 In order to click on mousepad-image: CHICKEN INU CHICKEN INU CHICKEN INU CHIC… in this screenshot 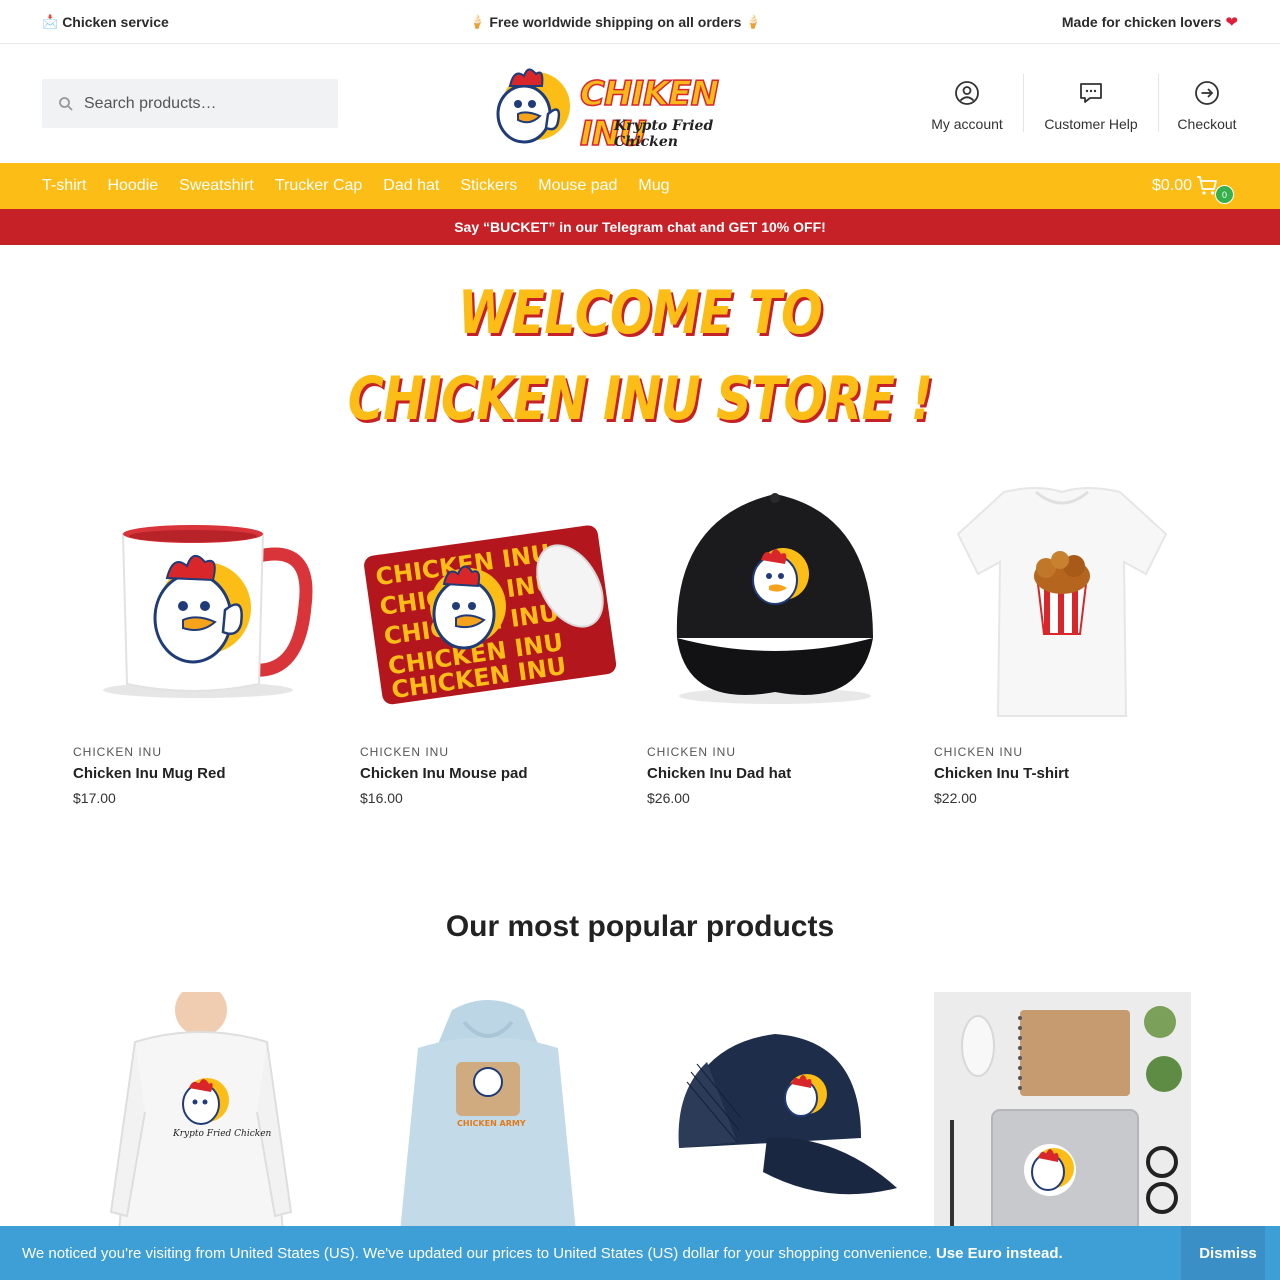, I will do `click(488, 600)`.